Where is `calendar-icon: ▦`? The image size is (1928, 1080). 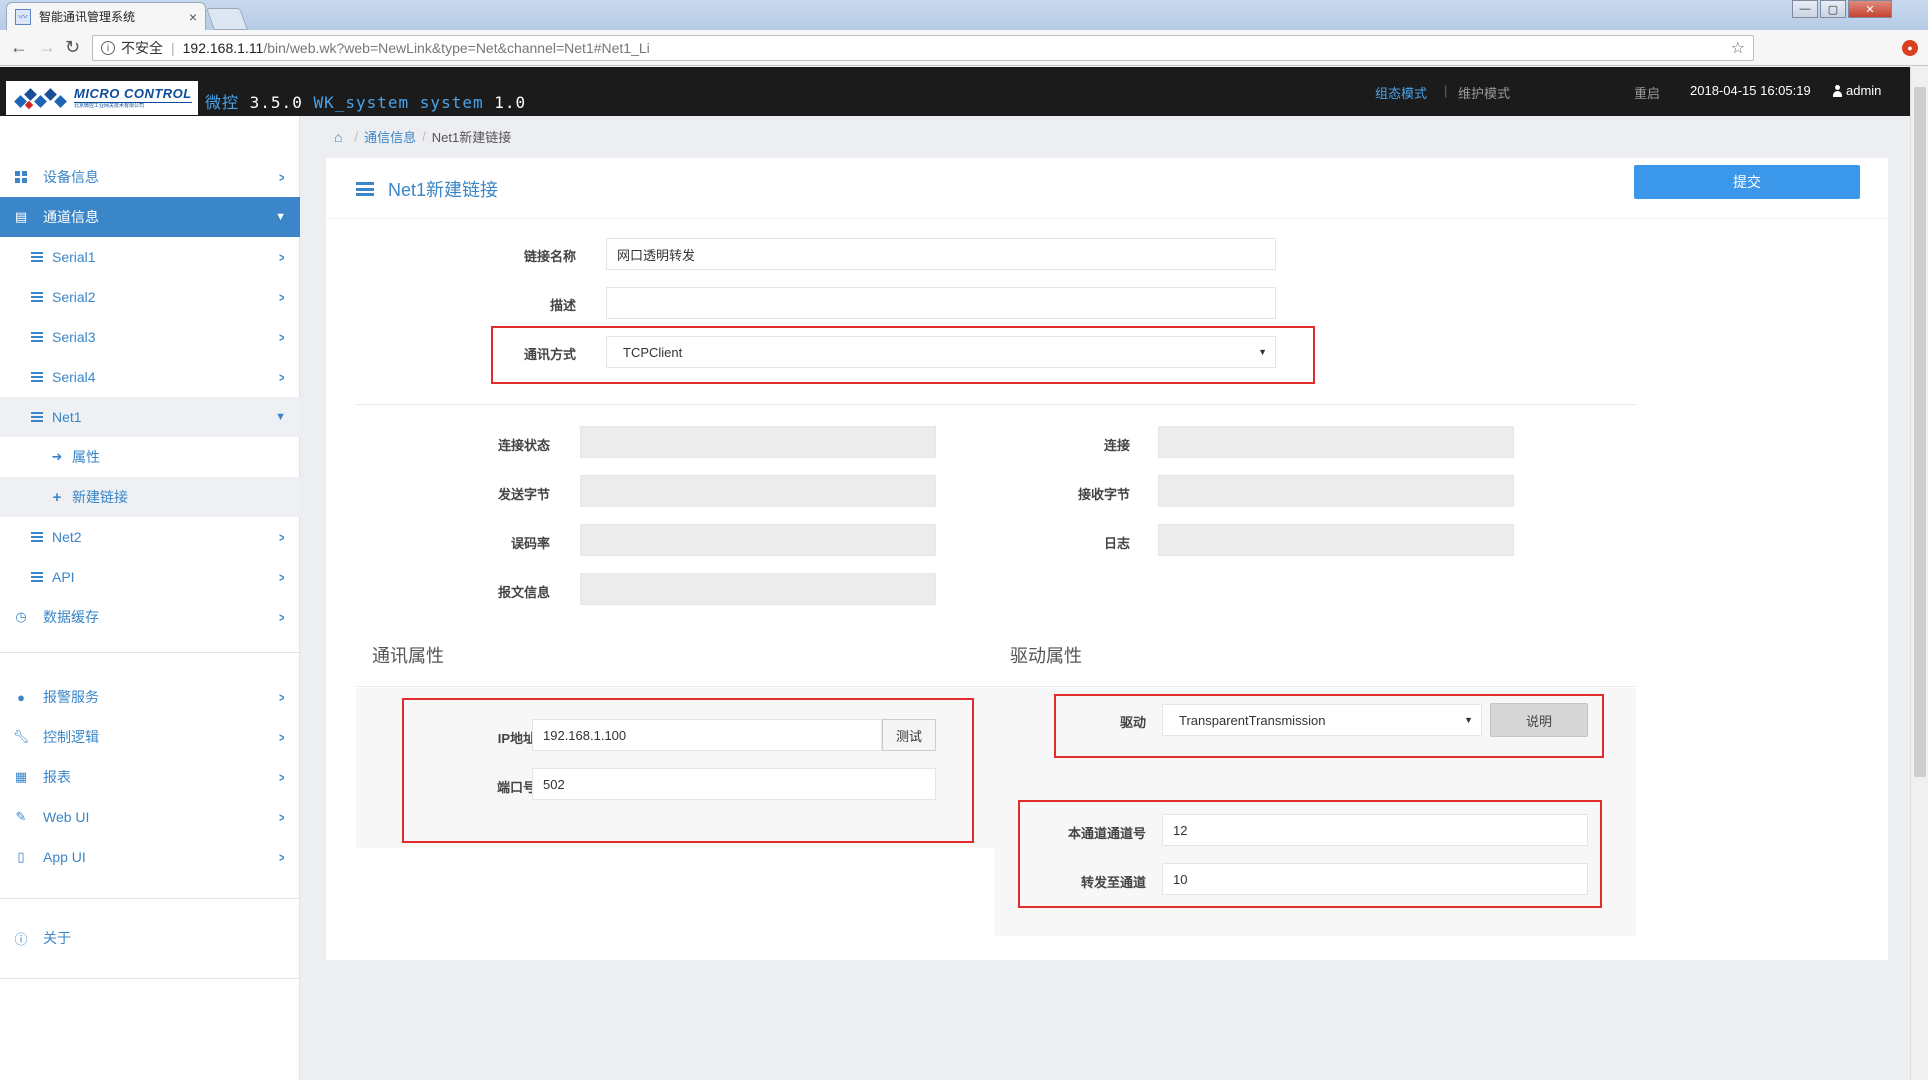
calendar-icon: ▦ is located at coordinates (21, 776).